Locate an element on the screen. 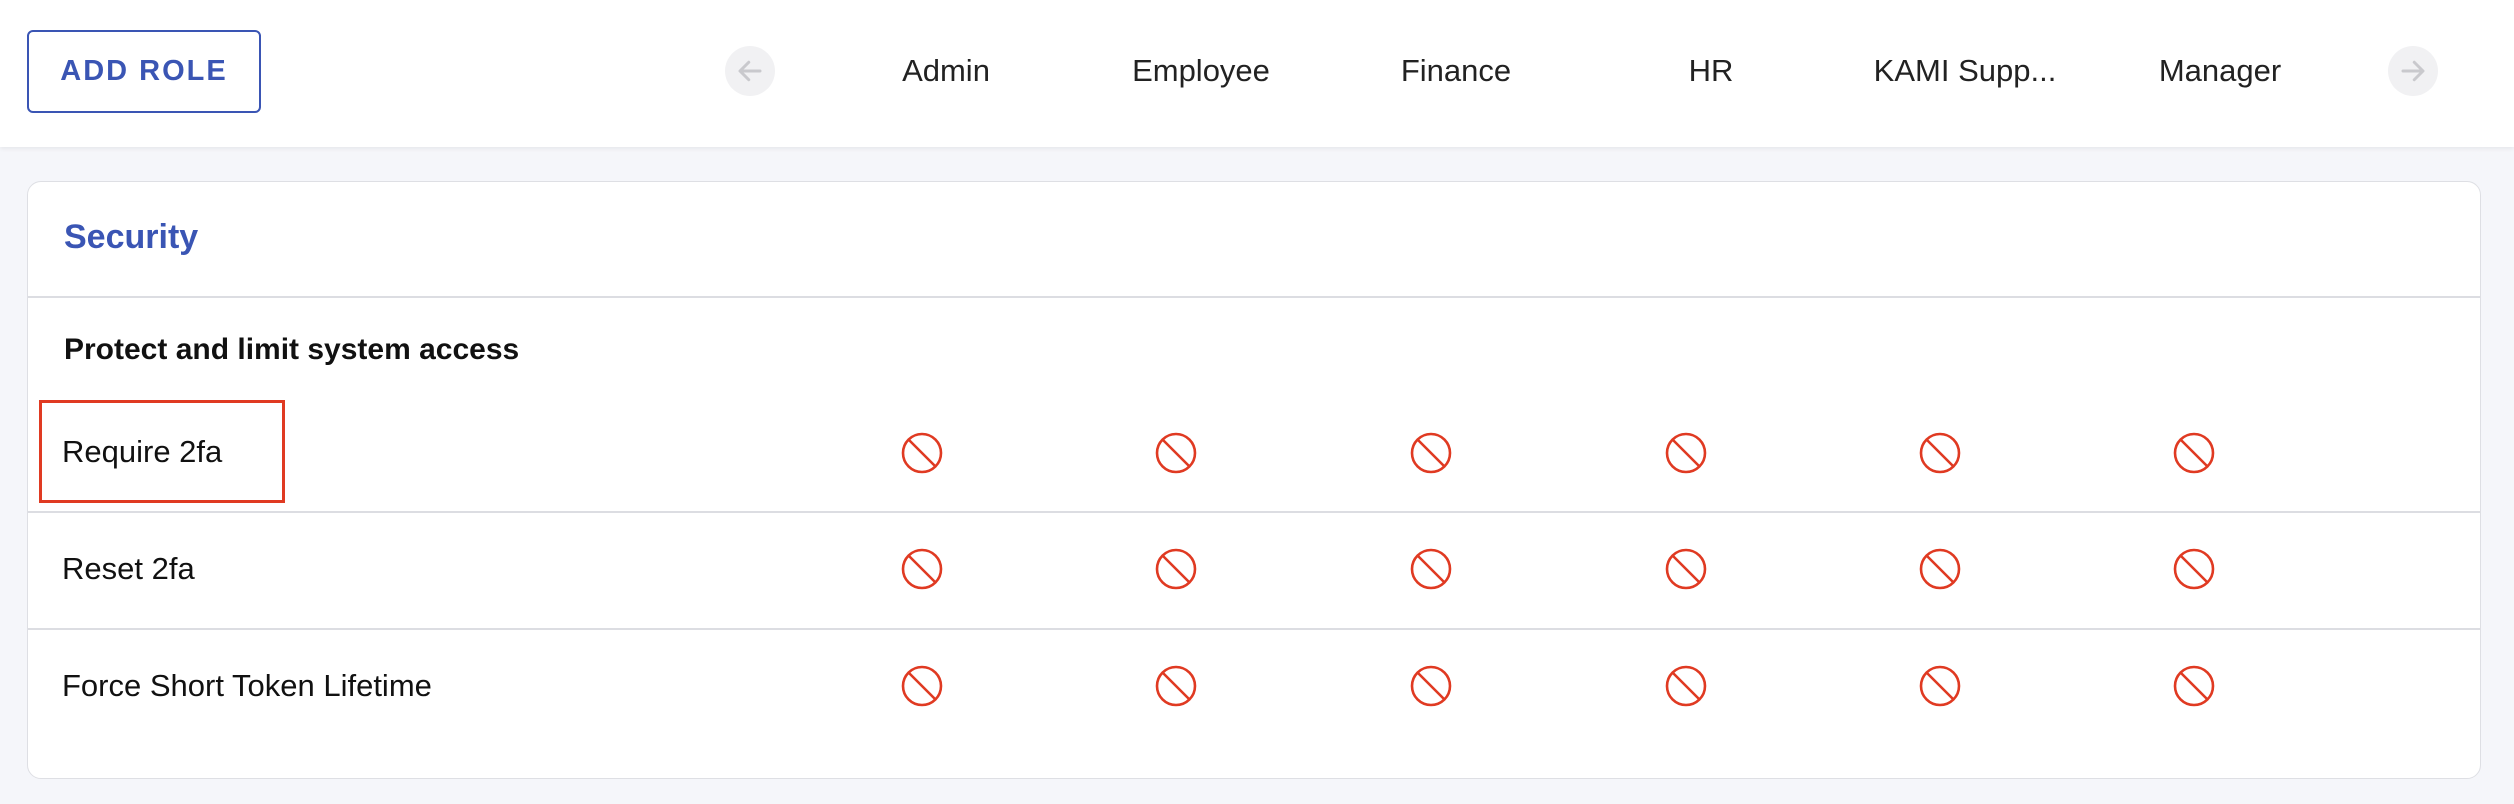  role-tab-admin: Admin is located at coordinates (946, 71).